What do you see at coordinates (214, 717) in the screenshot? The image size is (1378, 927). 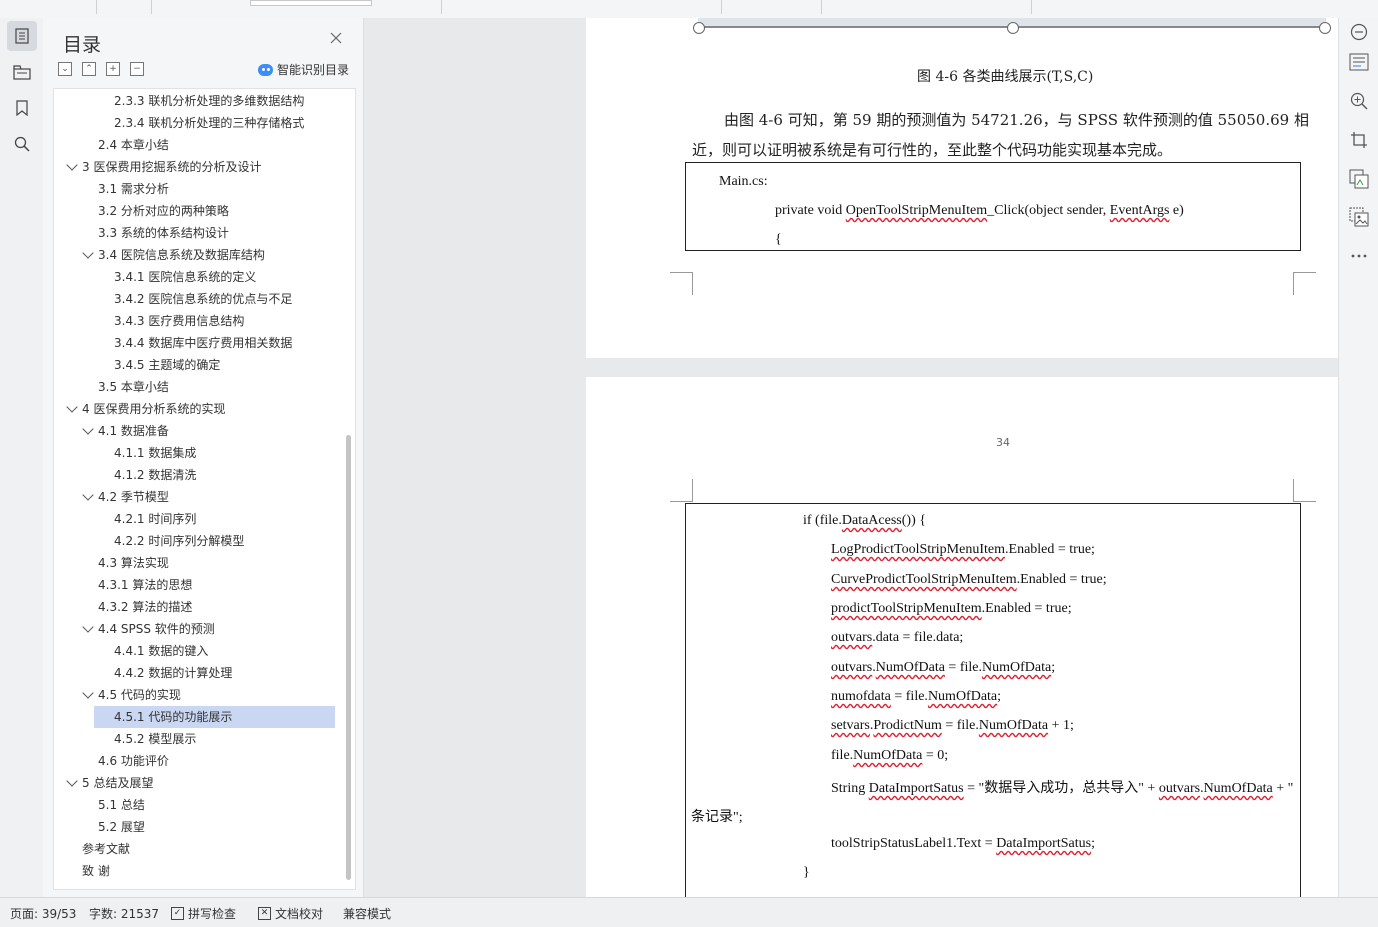 I see `toc-item: 4.5.1 代码的功能展示` at bounding box center [214, 717].